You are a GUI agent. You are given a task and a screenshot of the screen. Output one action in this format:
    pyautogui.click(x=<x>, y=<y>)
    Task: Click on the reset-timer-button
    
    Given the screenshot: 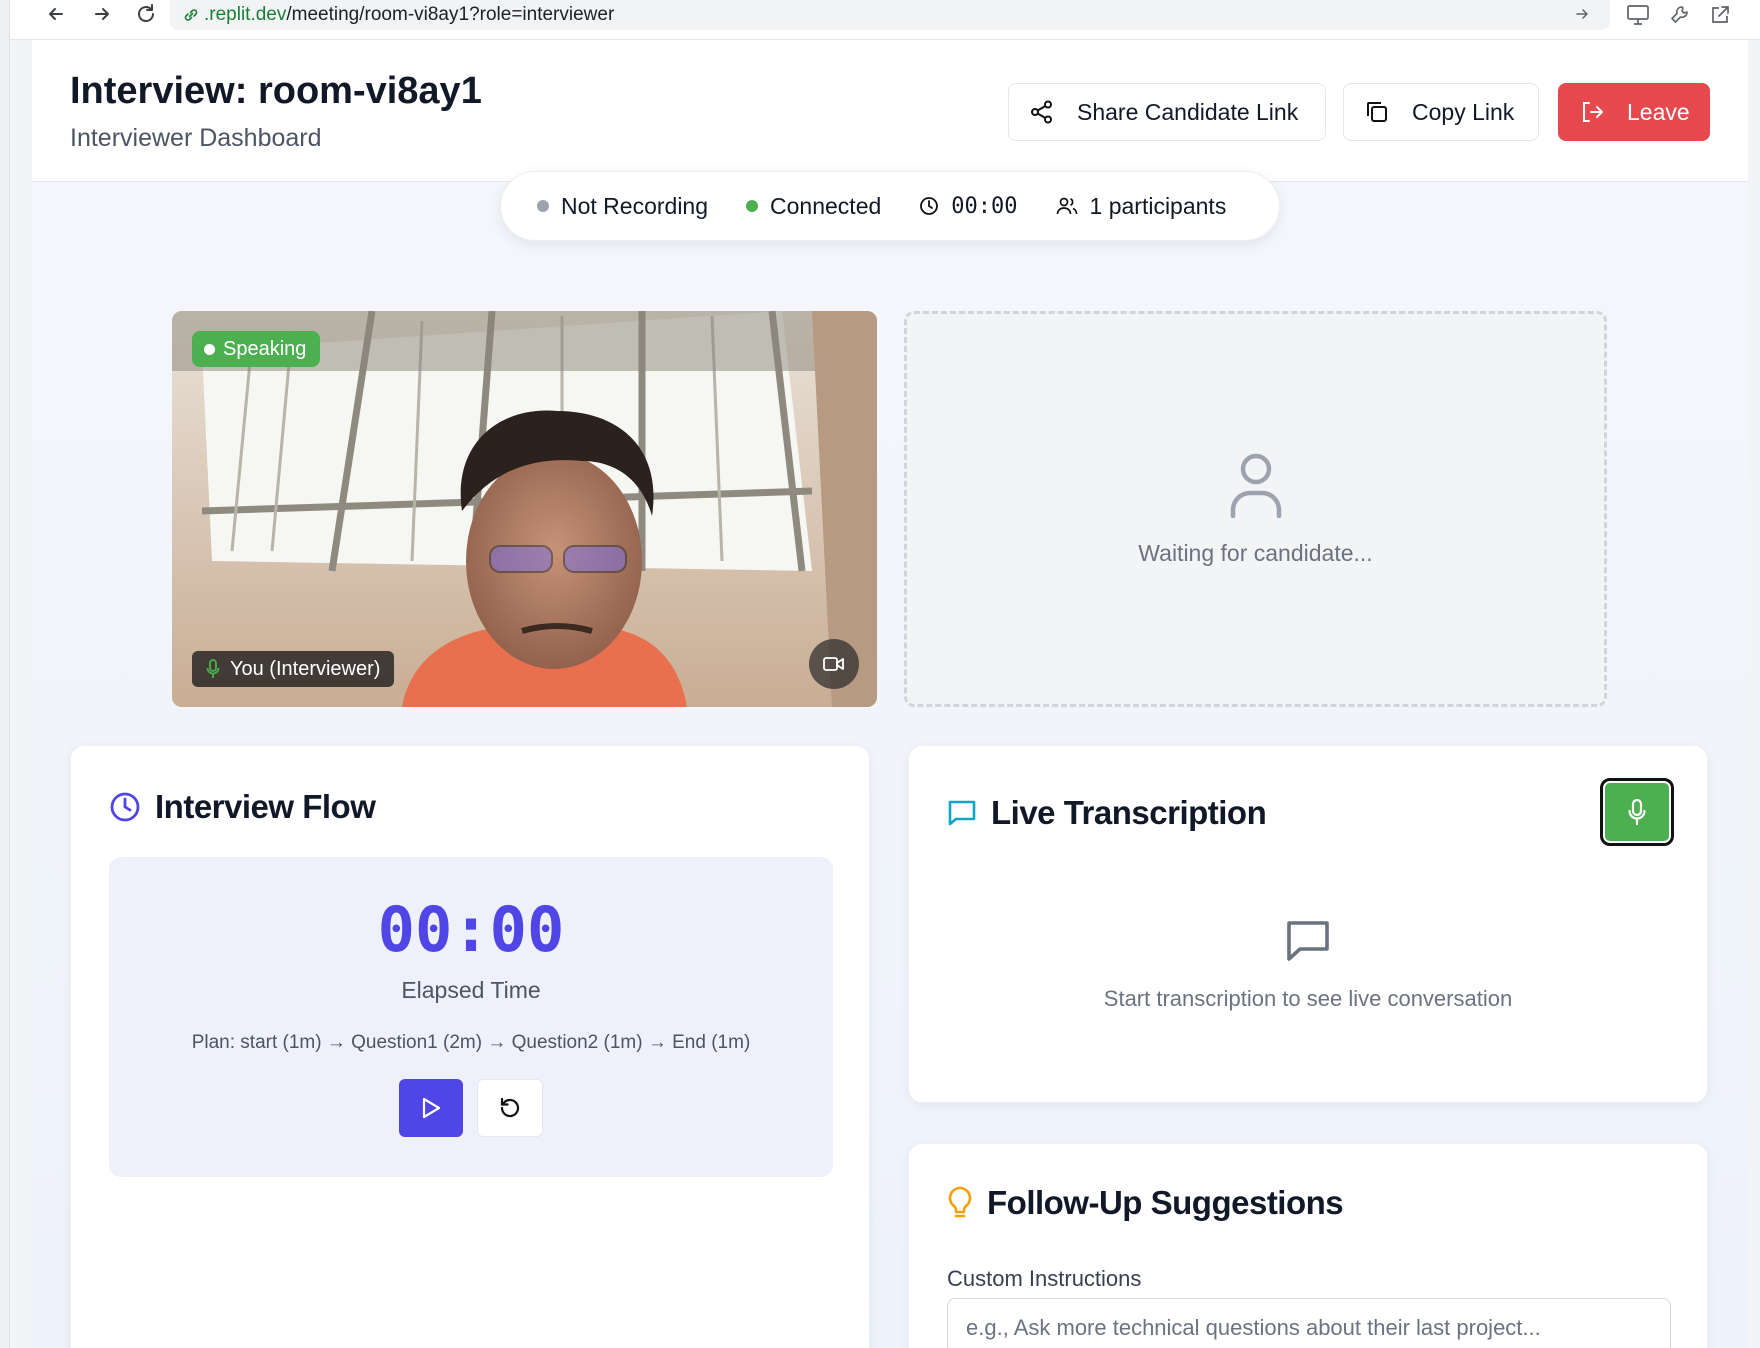 What is the action you would take?
    pyautogui.click(x=510, y=1108)
    